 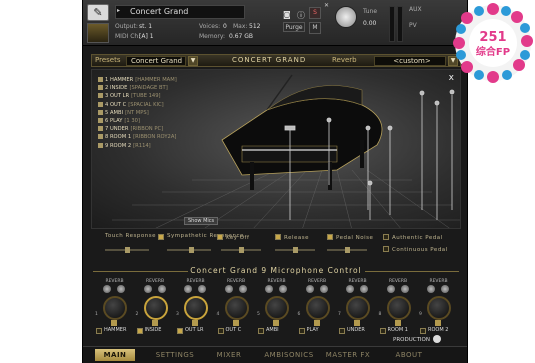 What do you see at coordinates (241, 250) in the screenshot?
I see `key-off-slider` at bounding box center [241, 250].